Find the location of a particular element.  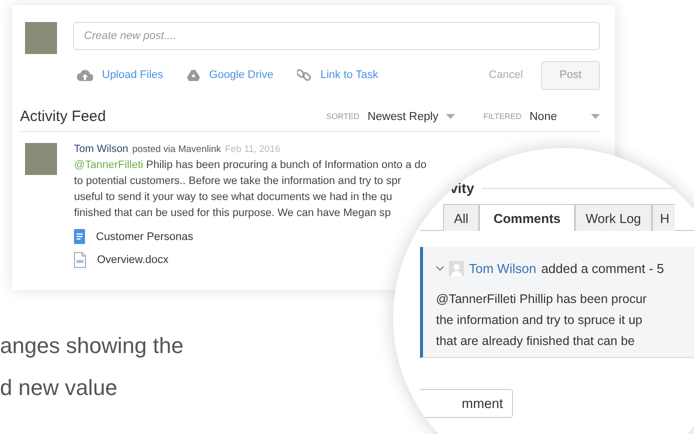

cloud-upload-icon is located at coordinates (85, 75).